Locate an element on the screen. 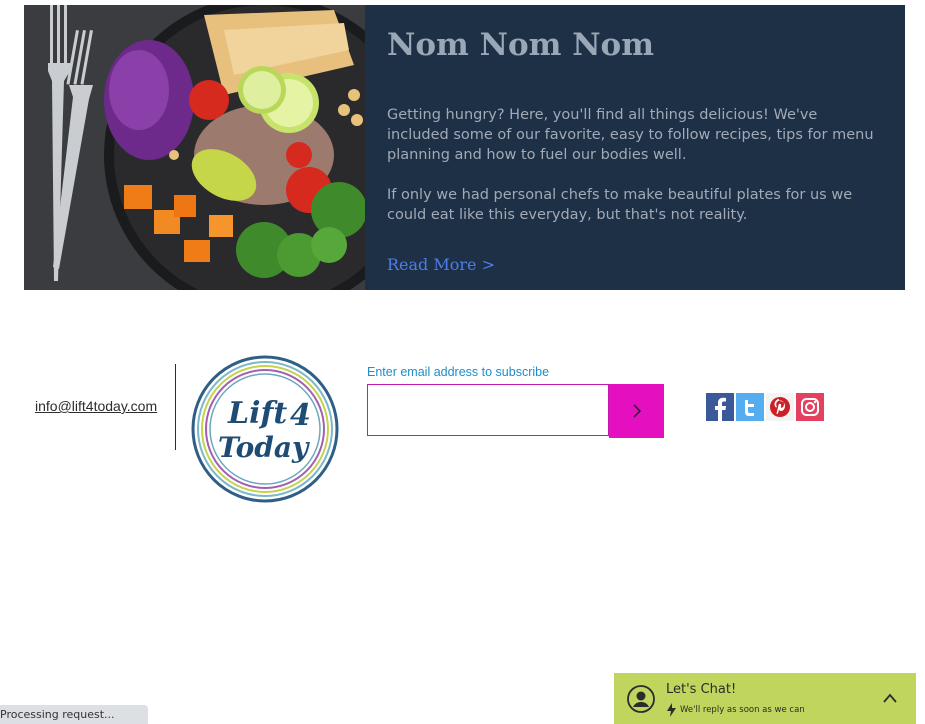  contact-email-link: info@lift4today.com is located at coordinates (96, 406).